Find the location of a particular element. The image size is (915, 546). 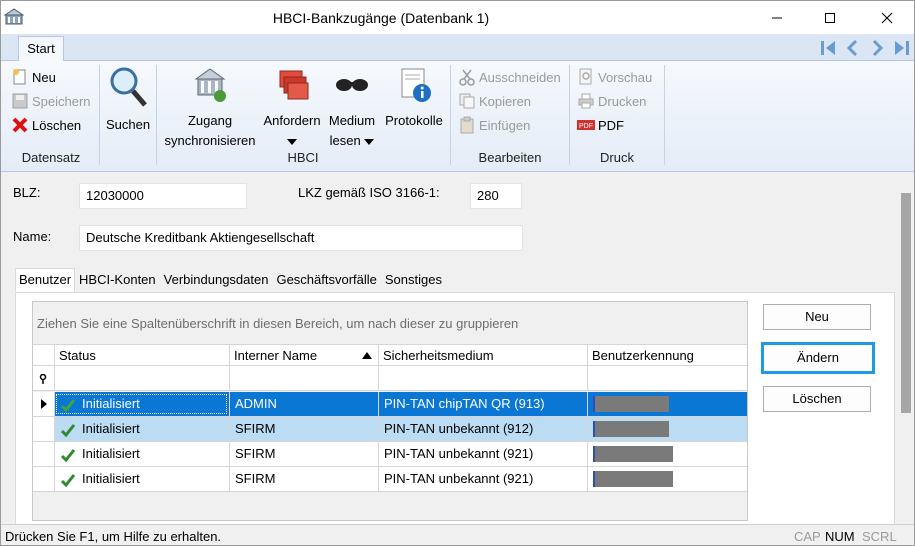

cell-status: Initialisiert is located at coordinates (141, 429).